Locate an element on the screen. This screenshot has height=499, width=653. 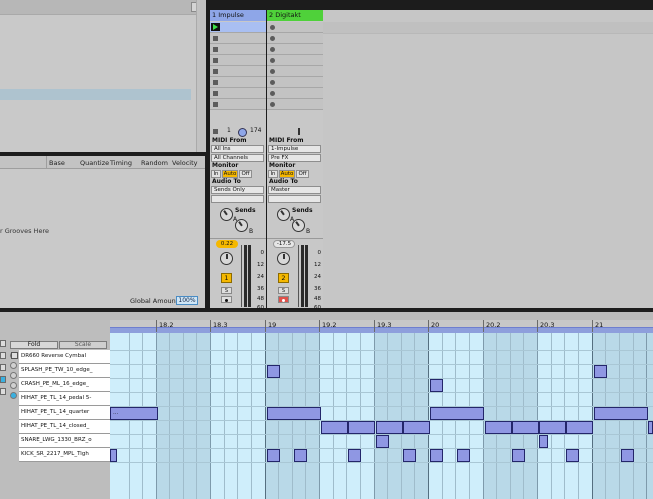
lane-key: HIHAT_PE_TL_14_closed_ is located at coordinates (64, 427).